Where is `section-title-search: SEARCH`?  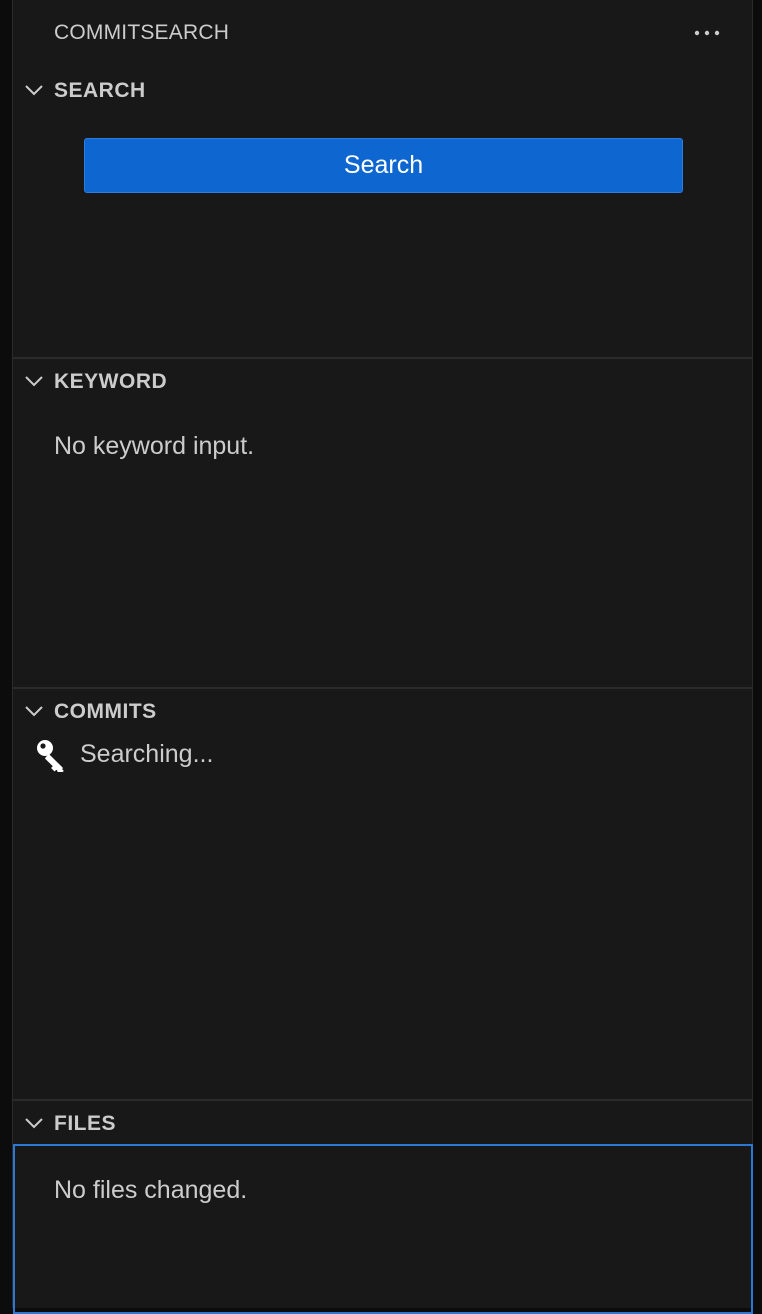
section-title-search: SEARCH is located at coordinates (100, 90).